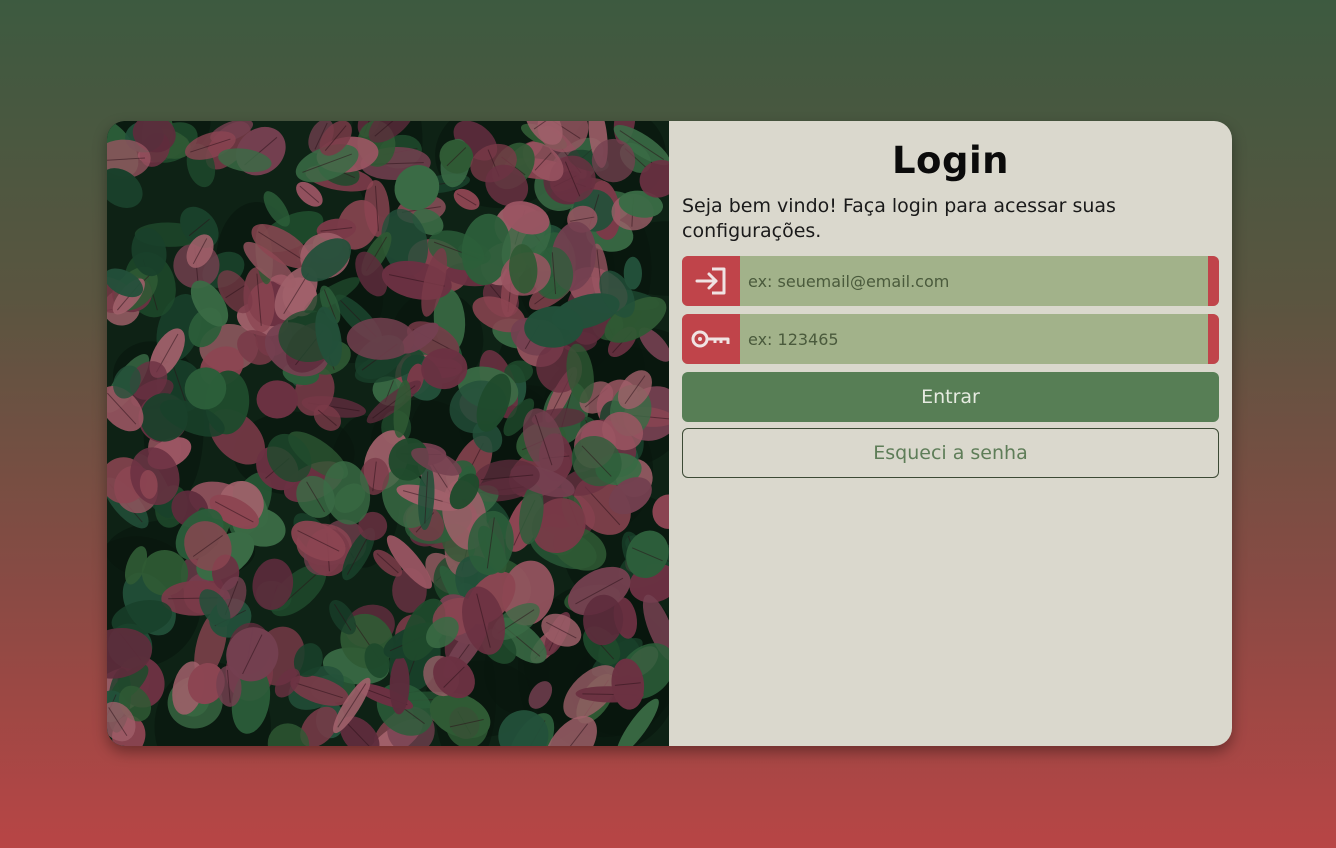 The width and height of the screenshot is (1336, 848). Describe the element at coordinates (1213, 339) in the screenshot. I see `password-field-cap` at that location.